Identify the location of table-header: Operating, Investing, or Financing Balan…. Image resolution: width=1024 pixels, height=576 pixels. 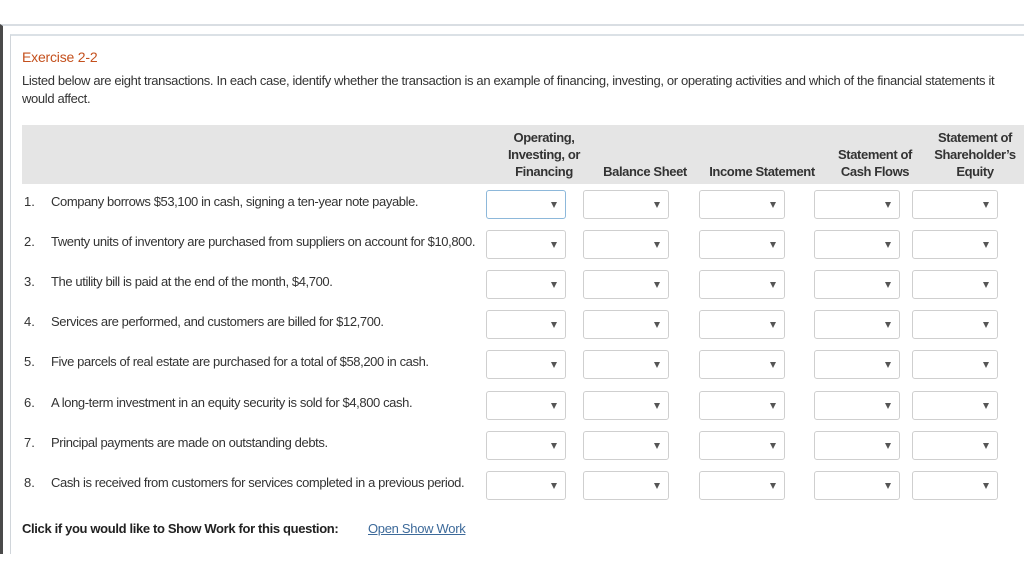
(523, 154).